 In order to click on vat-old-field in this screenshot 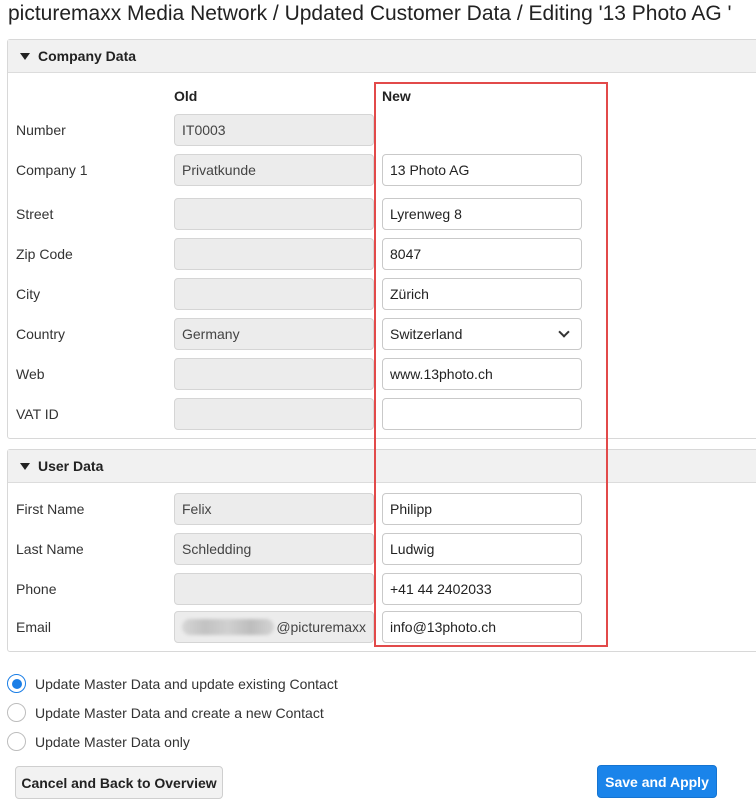, I will do `click(274, 414)`.